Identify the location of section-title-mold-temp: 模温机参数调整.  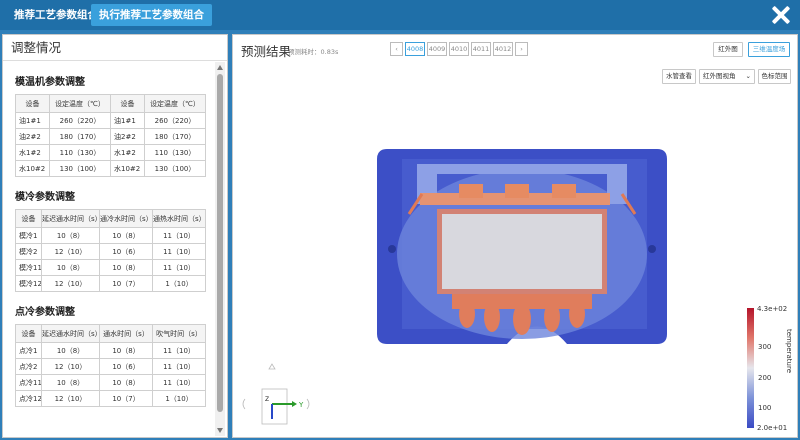
(50, 82).